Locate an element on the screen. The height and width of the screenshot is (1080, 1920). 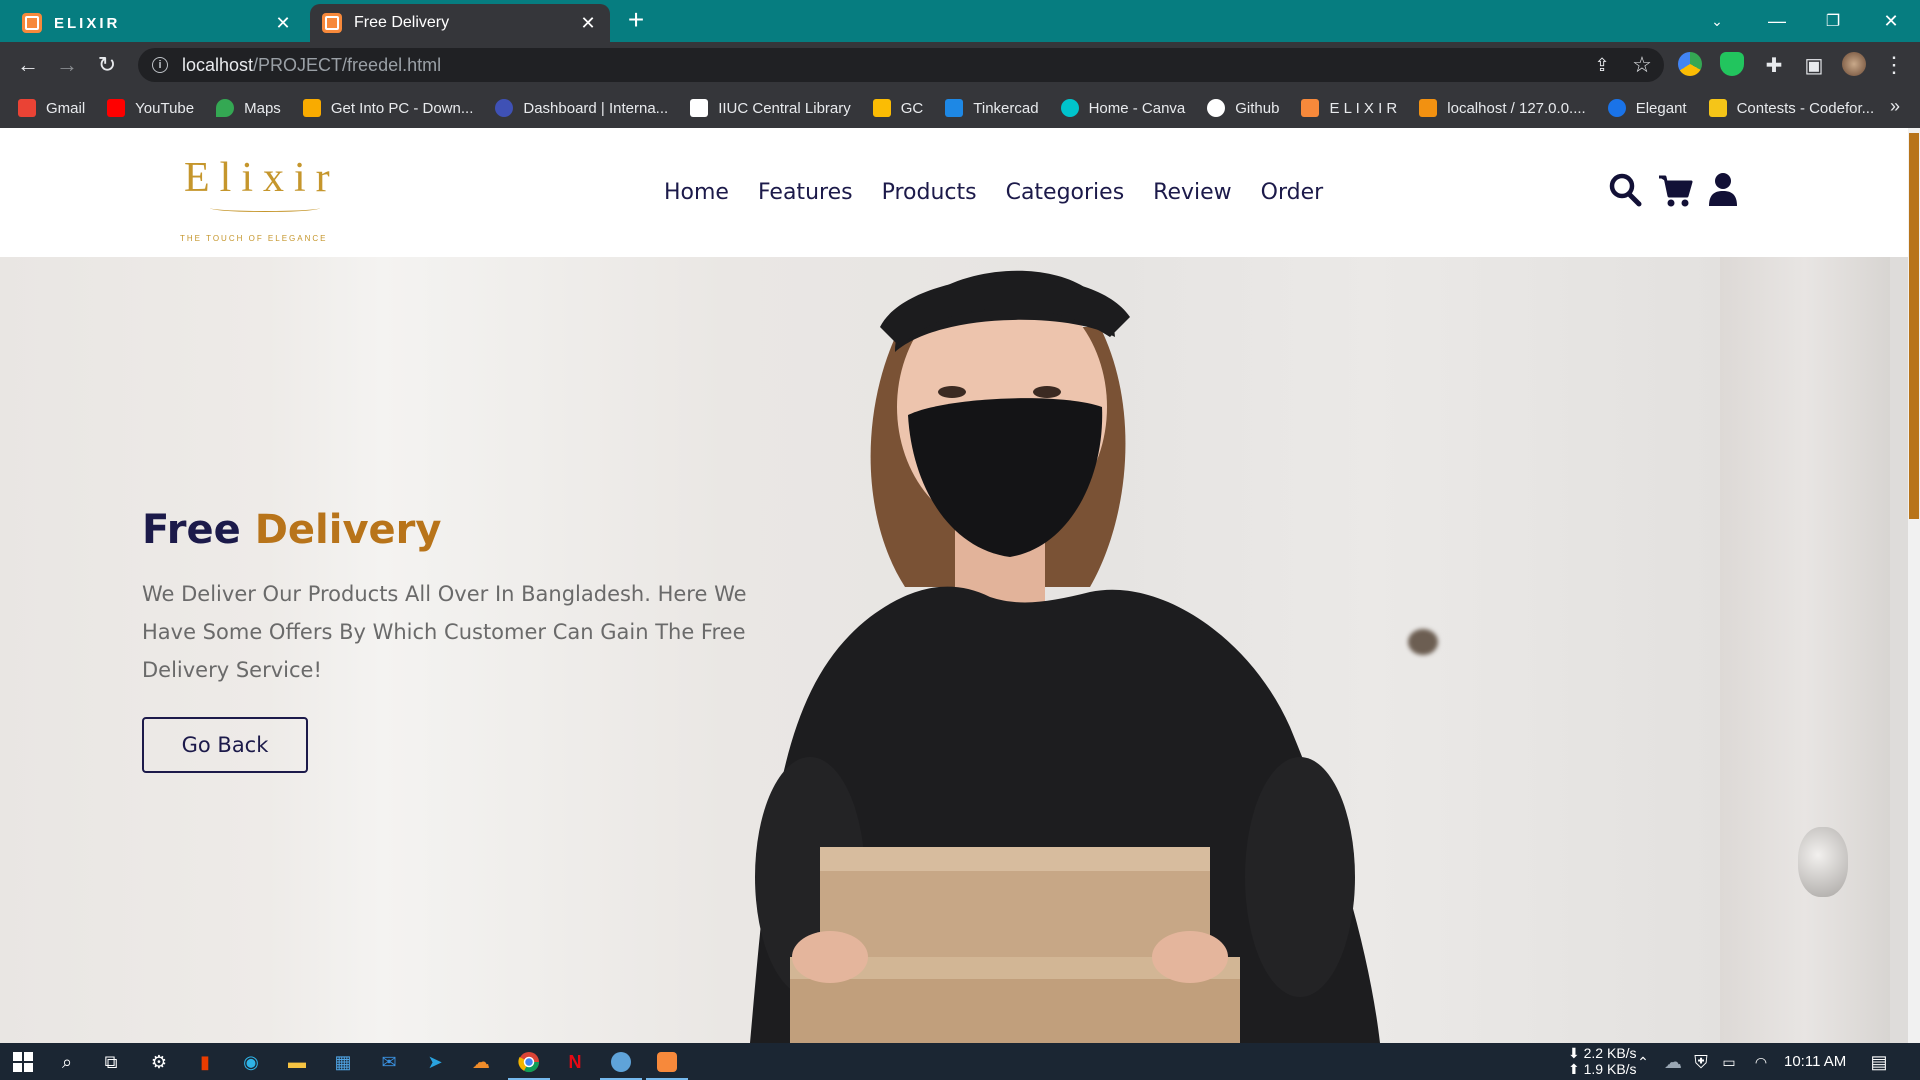
back-icon: ← is located at coordinates (28, 65).